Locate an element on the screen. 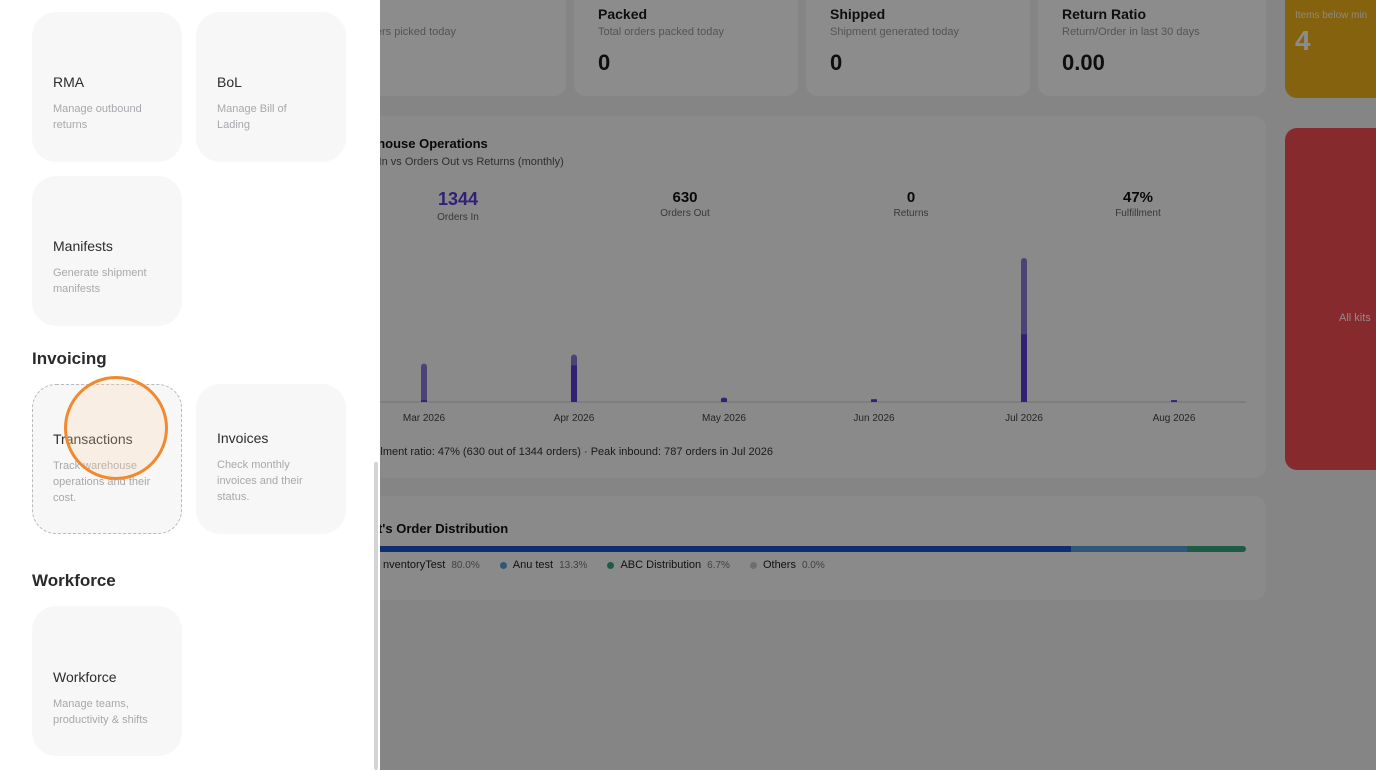 The width and height of the screenshot is (1376, 770). section-heading-invoicing: Invoicing is located at coordinates (69, 358).